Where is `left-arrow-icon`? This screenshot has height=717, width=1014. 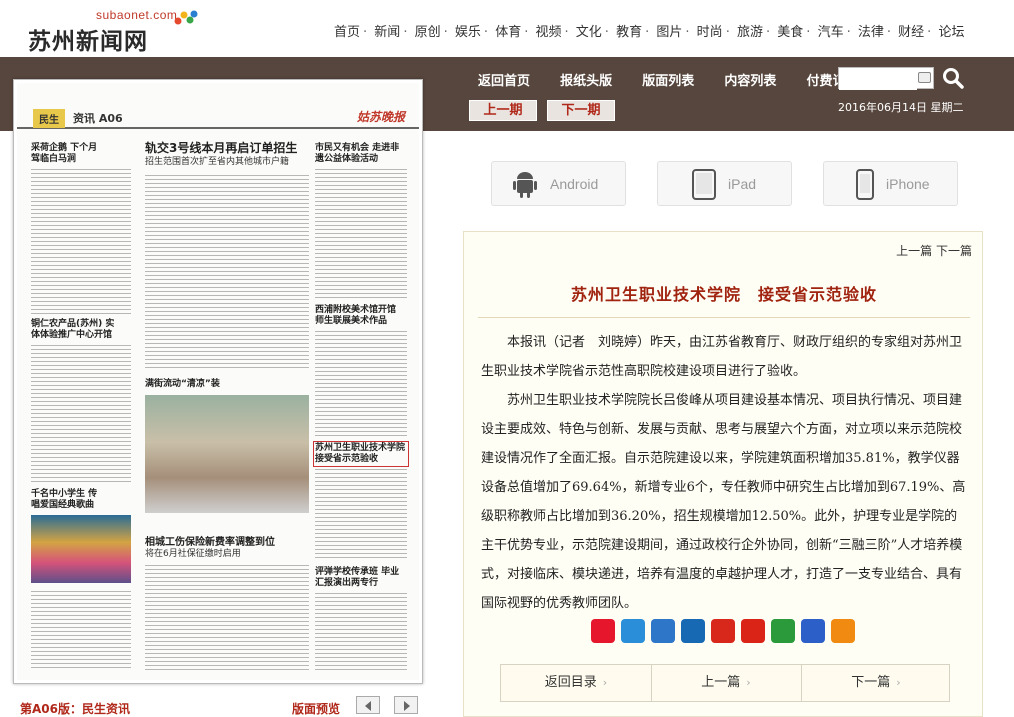 left-arrow-icon is located at coordinates (368, 706).